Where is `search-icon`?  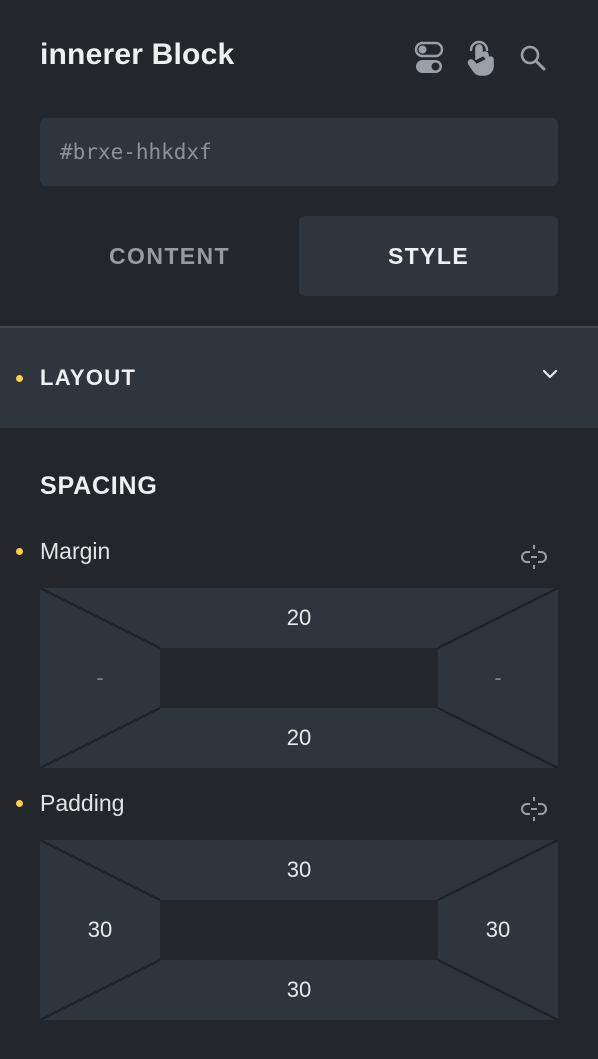
search-icon is located at coordinates (533, 58).